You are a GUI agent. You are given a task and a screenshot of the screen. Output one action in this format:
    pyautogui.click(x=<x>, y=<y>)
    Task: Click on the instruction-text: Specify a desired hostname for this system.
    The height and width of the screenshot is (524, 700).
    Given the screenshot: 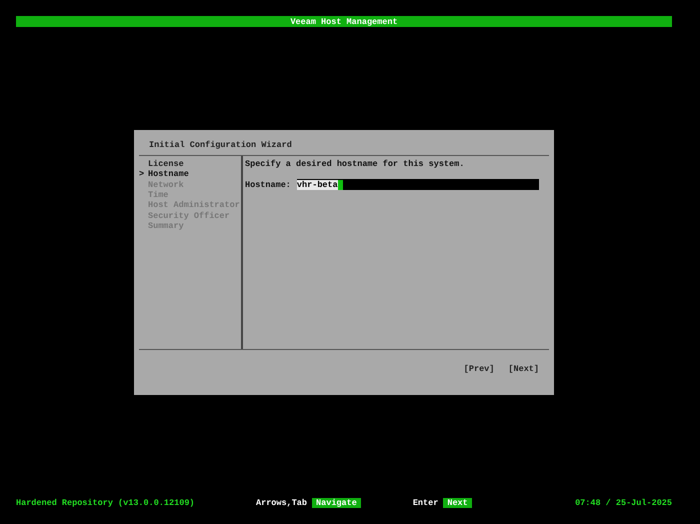 What is the action you would take?
    pyautogui.click(x=354, y=164)
    